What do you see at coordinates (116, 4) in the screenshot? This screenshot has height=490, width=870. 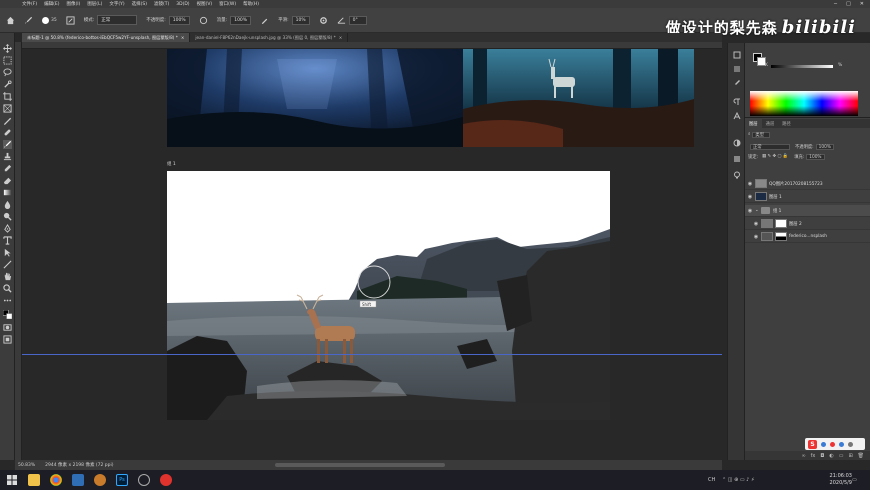 I see `menu-type: 文字(Y)` at bounding box center [116, 4].